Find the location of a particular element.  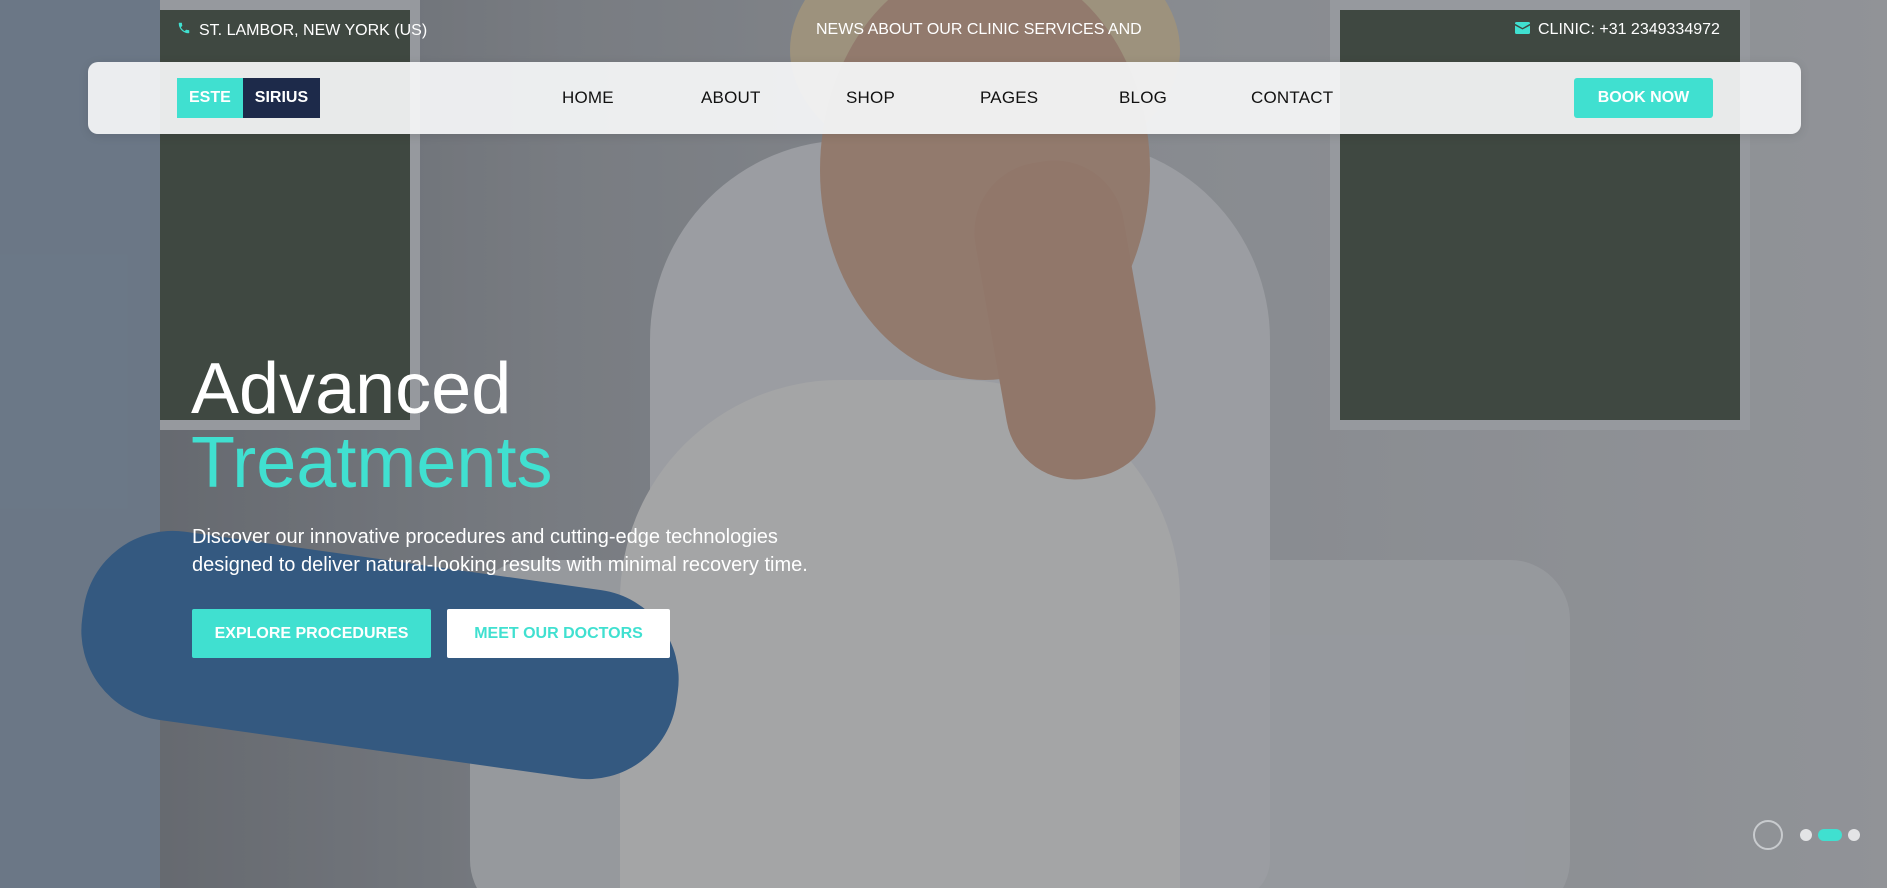

nav-item-shop: SHOP is located at coordinates (870, 98).